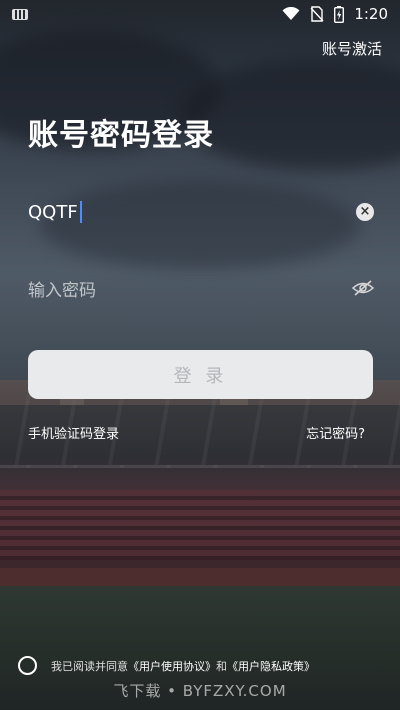 The height and width of the screenshot is (710, 400). I want to click on agreement-checkbox, so click(27, 665).